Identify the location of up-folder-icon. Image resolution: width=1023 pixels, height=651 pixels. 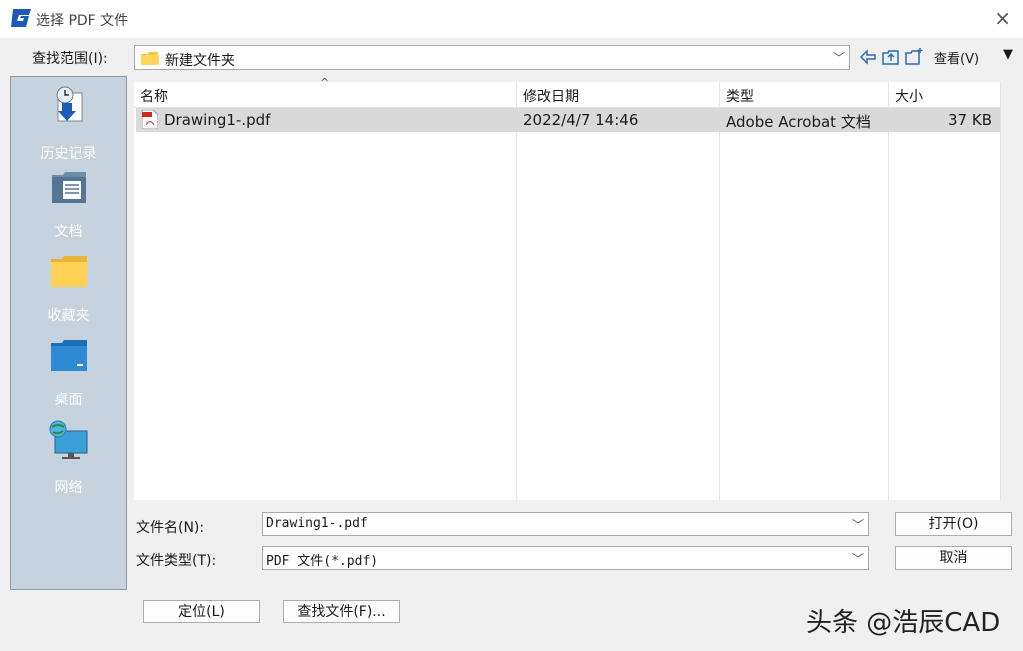
(891, 57).